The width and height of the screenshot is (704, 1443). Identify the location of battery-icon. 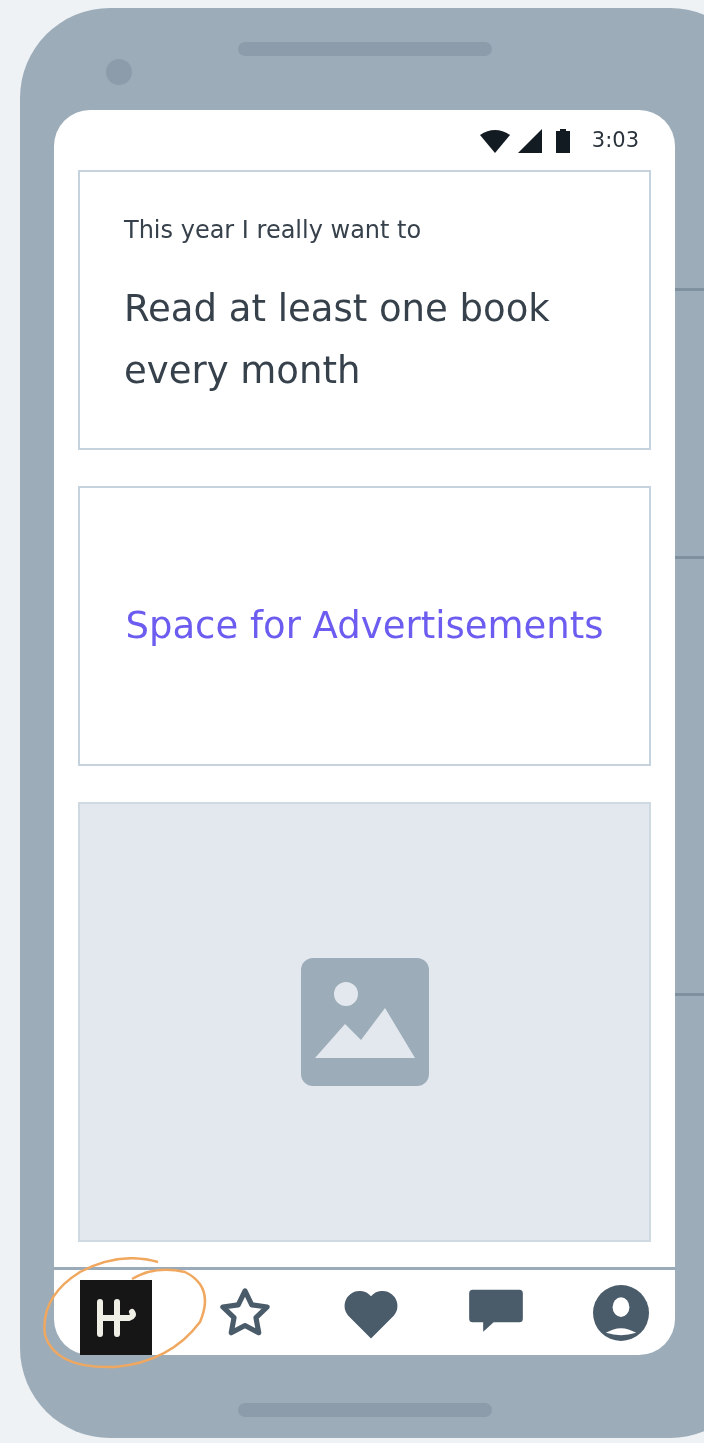
(562, 141).